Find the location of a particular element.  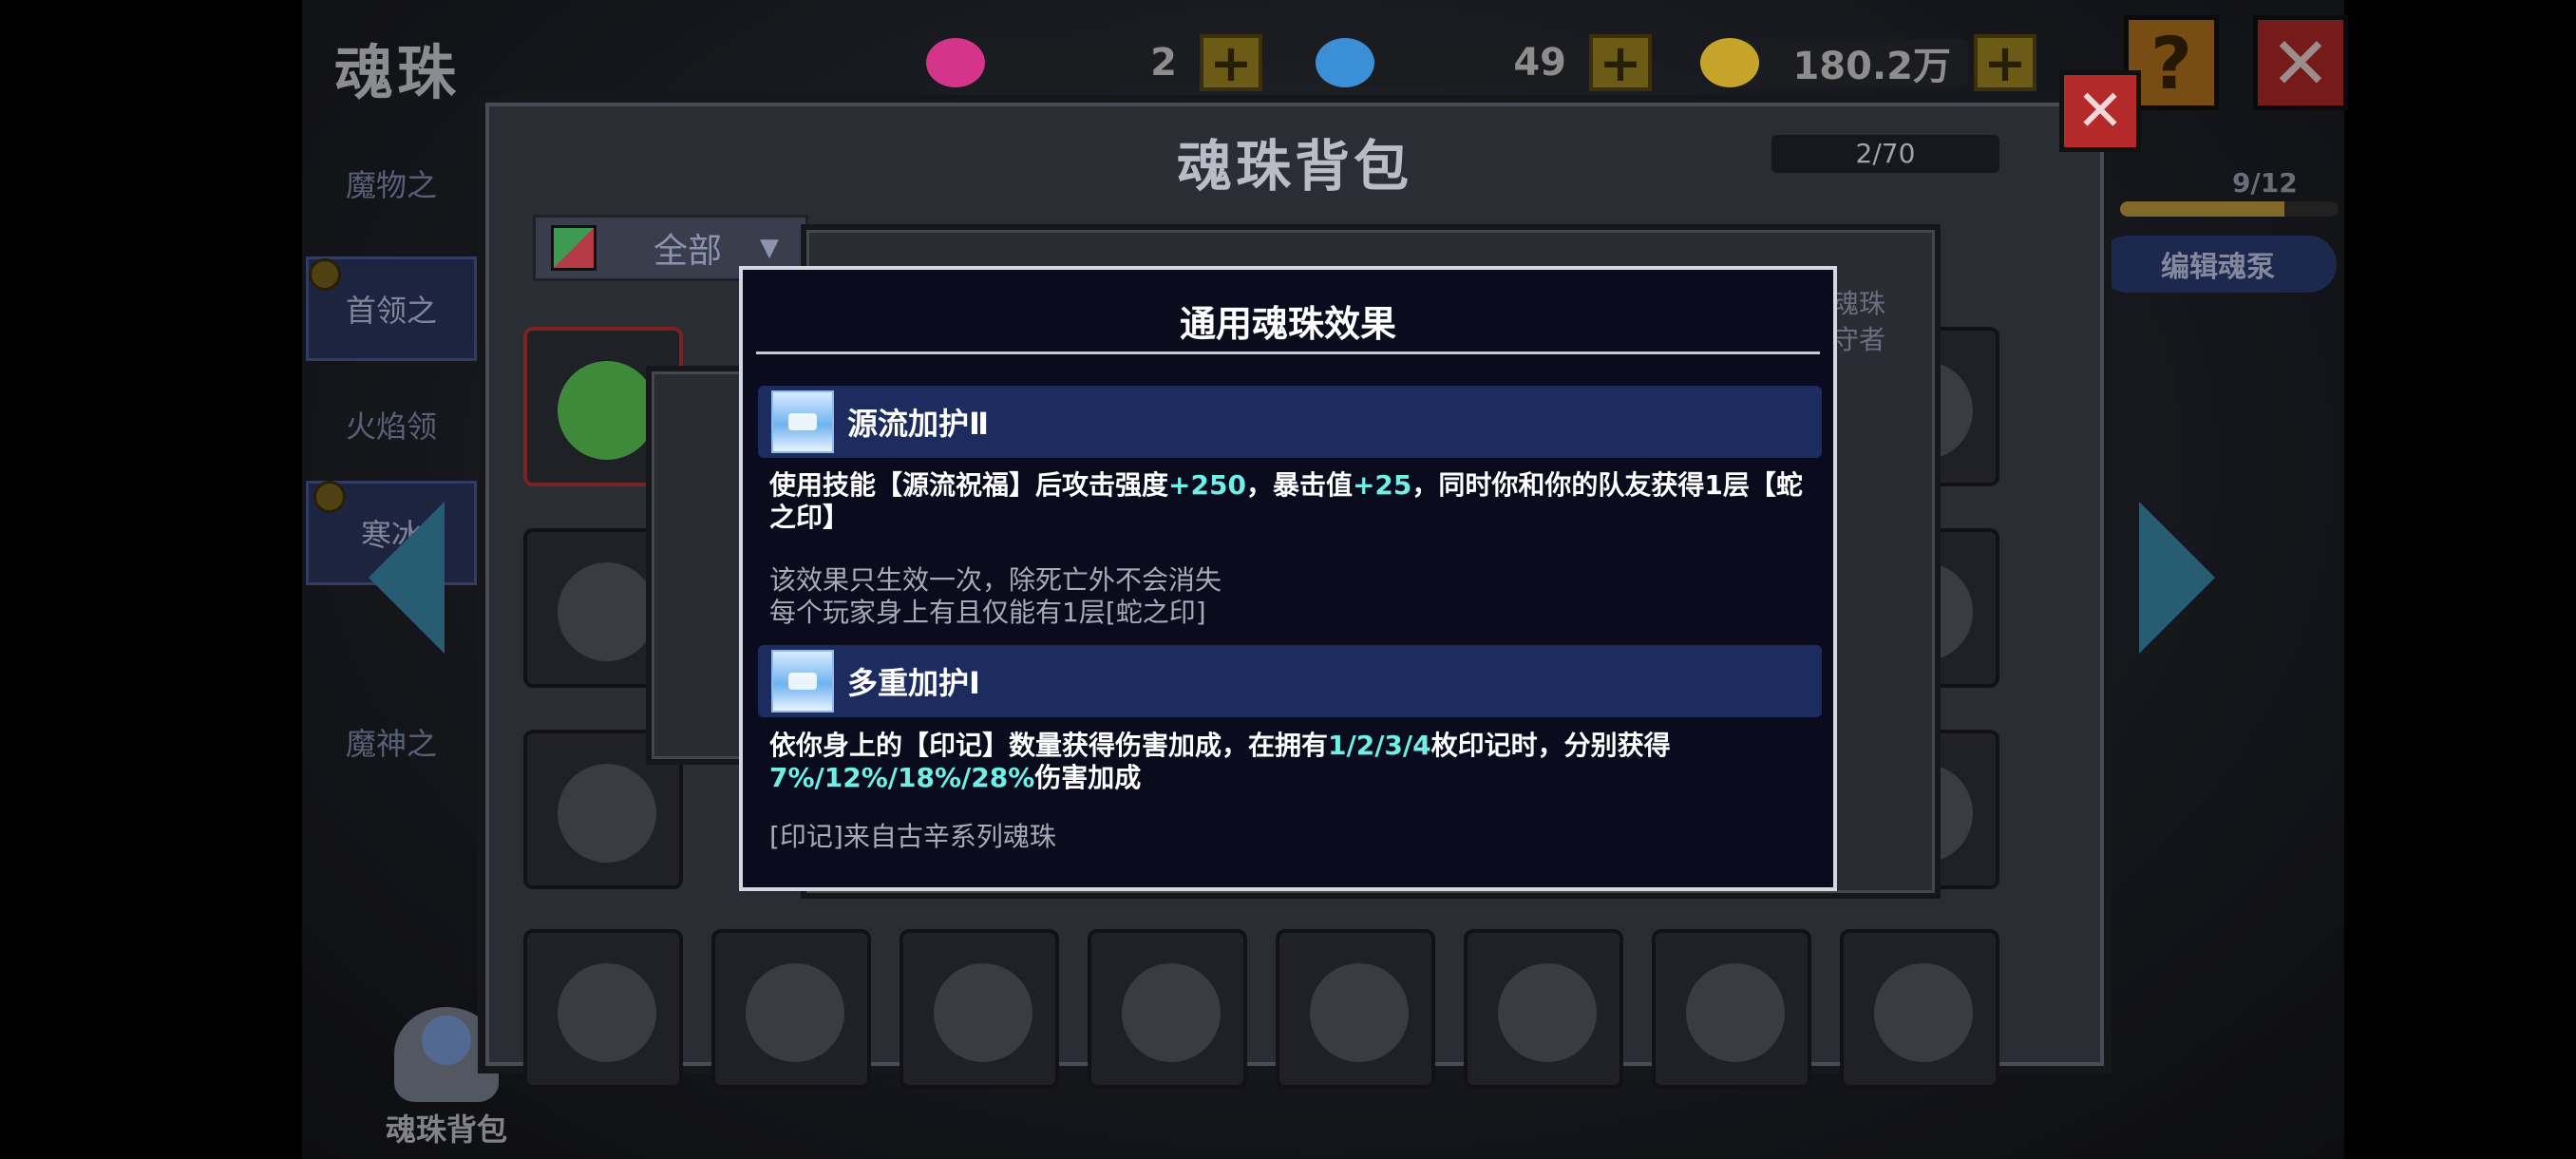

highlight-value: +25 is located at coordinates (1382, 485).